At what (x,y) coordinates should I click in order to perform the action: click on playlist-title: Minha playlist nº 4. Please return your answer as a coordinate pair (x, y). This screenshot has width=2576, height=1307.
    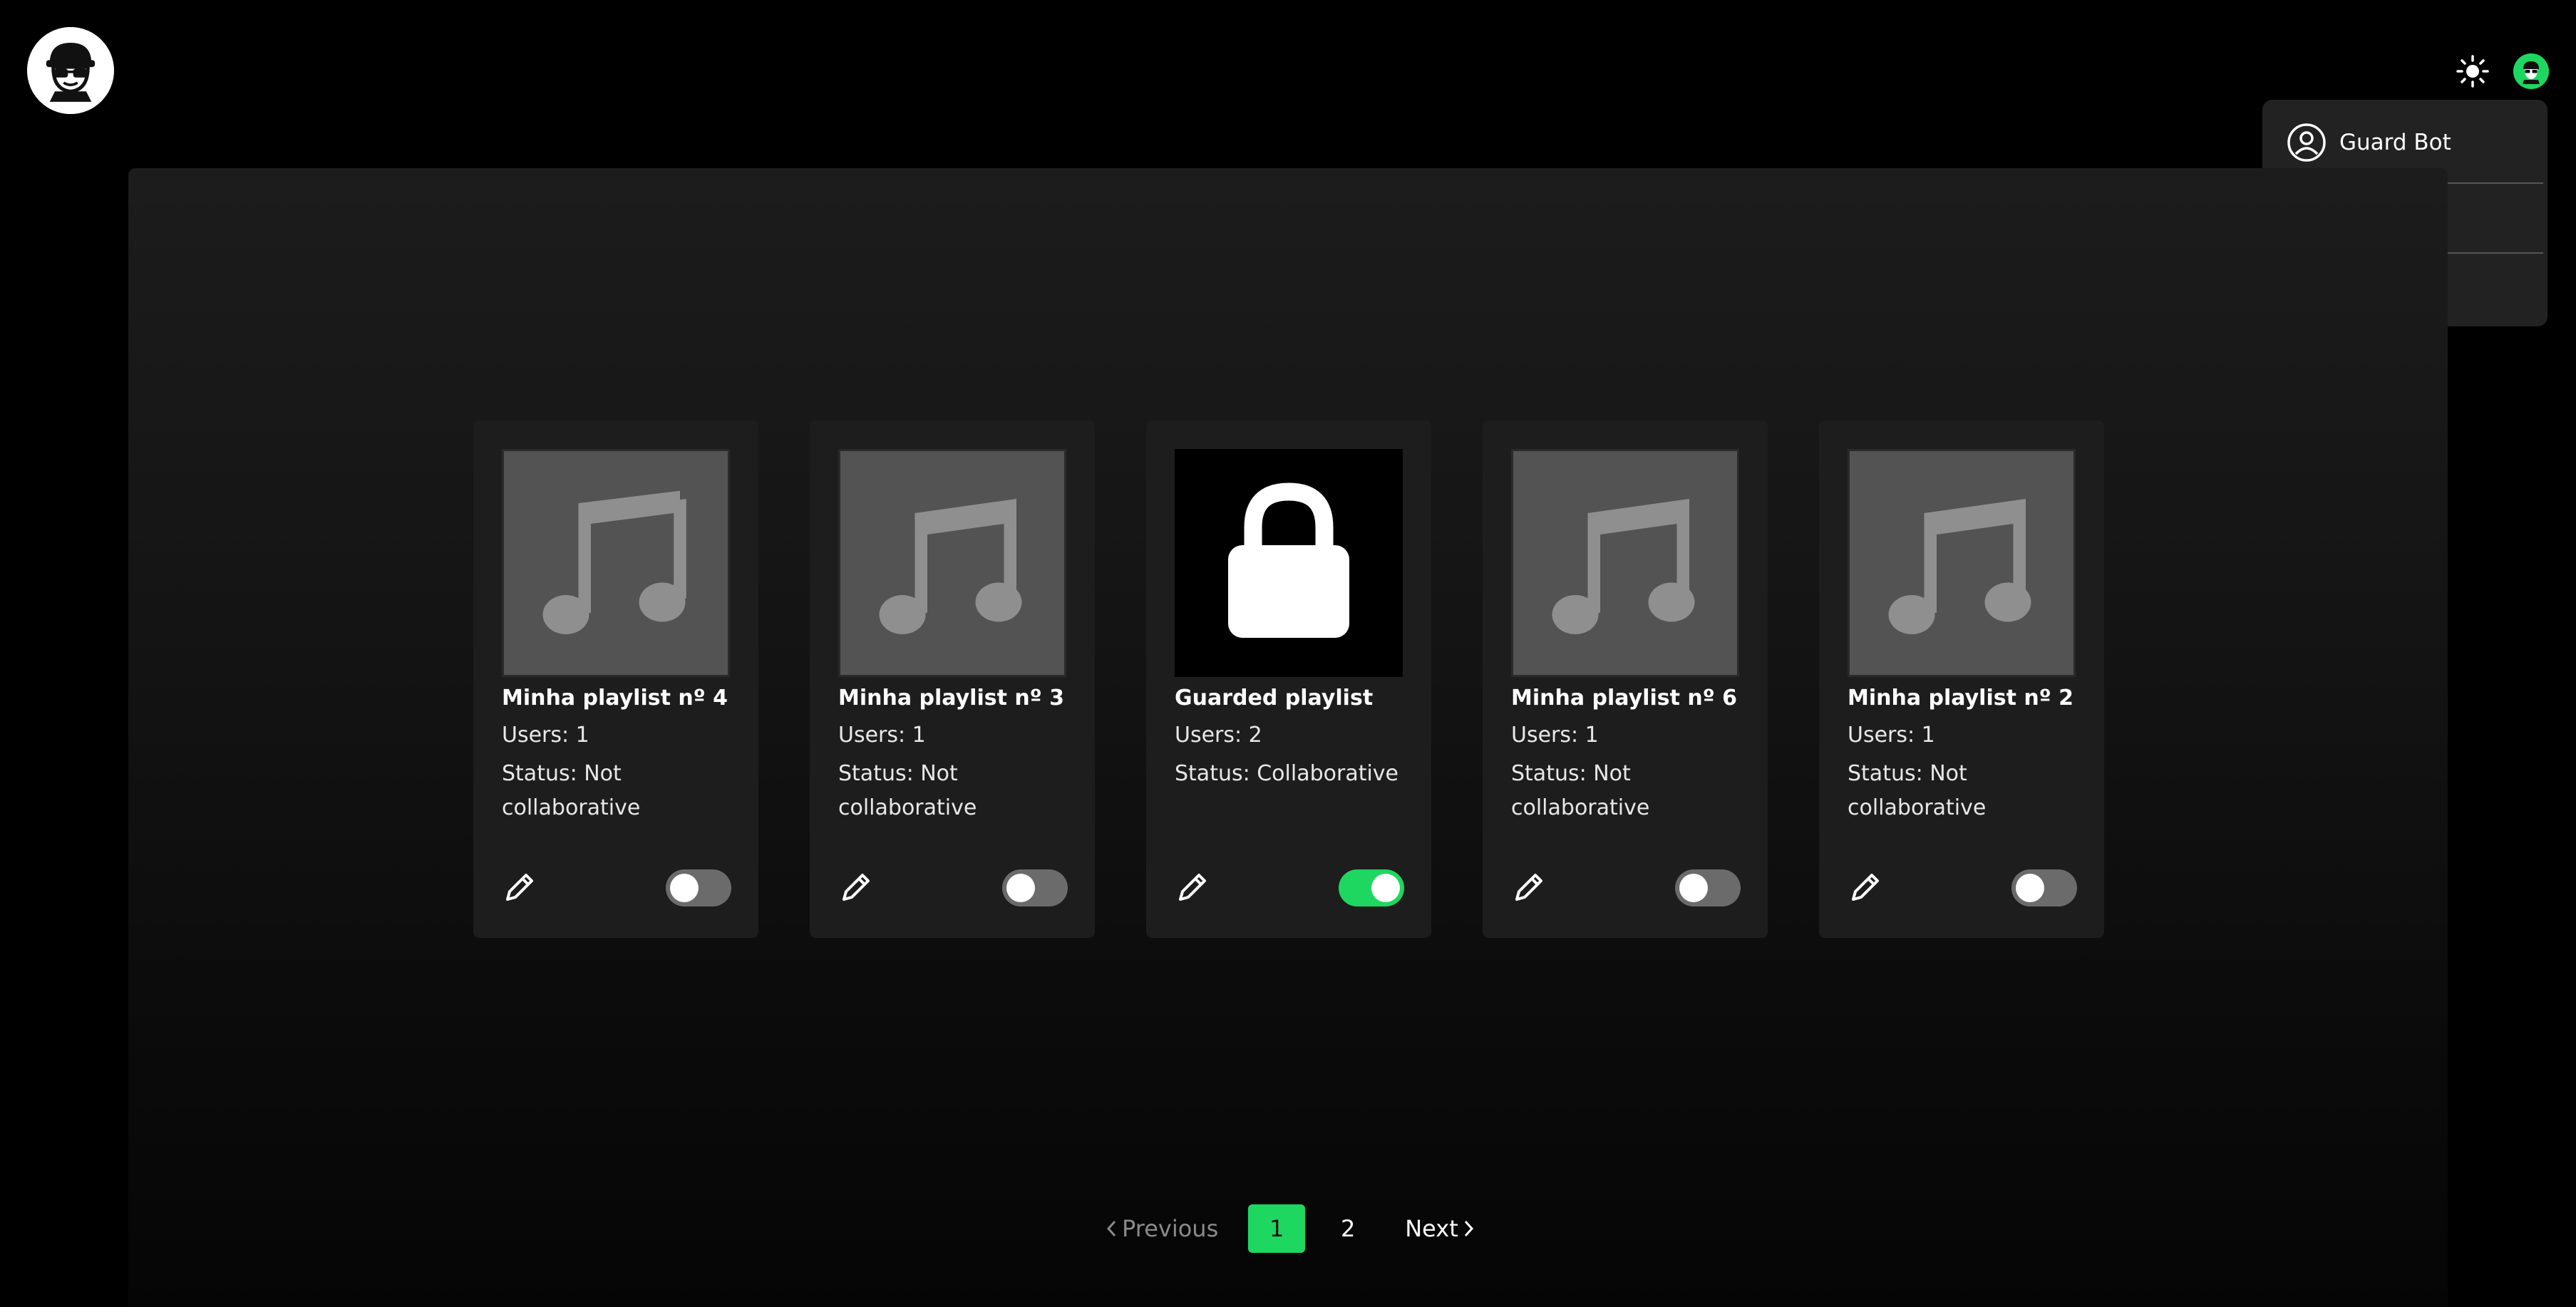
    Looking at the image, I should click on (615, 698).